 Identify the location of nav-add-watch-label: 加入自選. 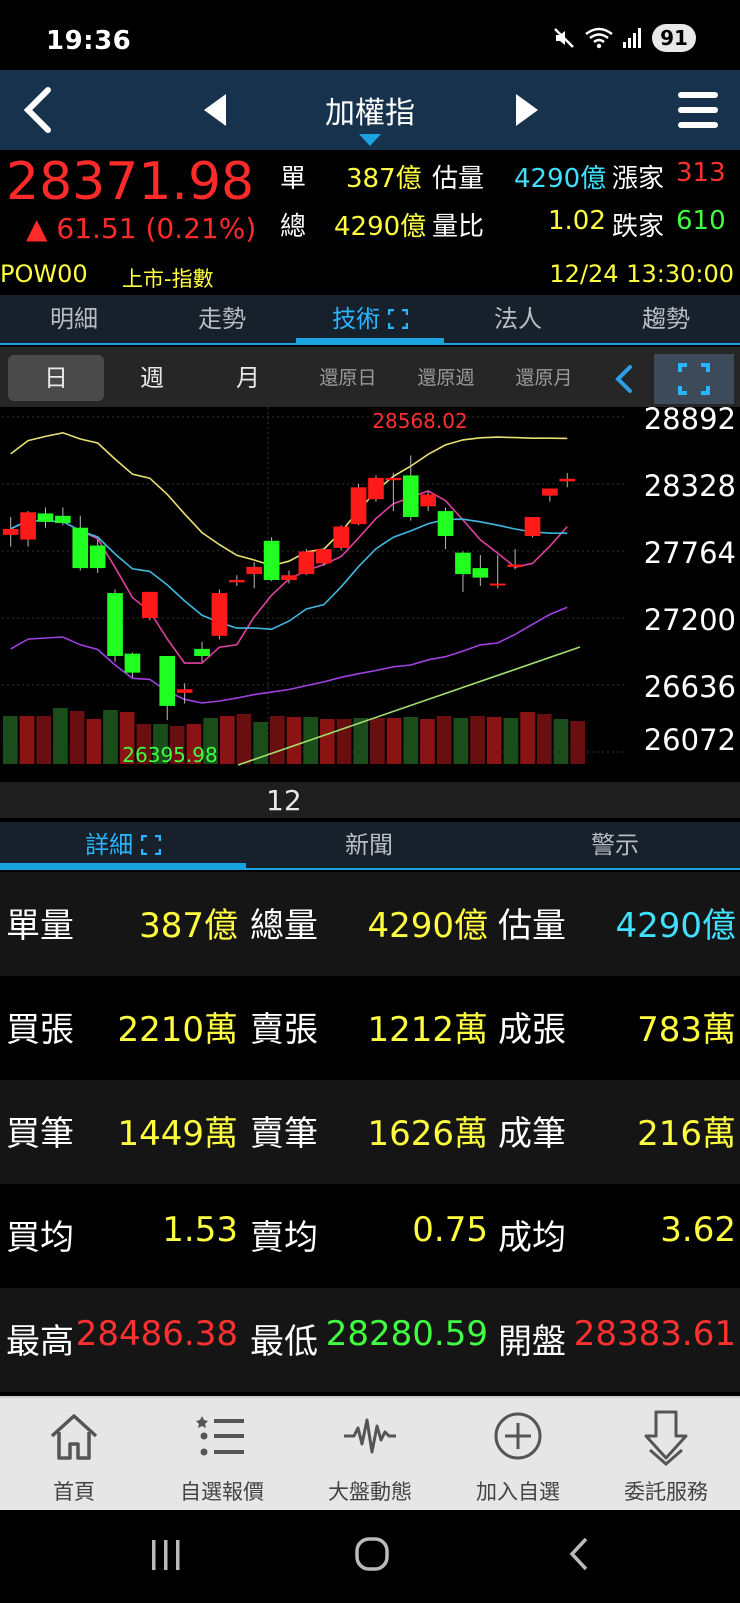
(518, 1492).